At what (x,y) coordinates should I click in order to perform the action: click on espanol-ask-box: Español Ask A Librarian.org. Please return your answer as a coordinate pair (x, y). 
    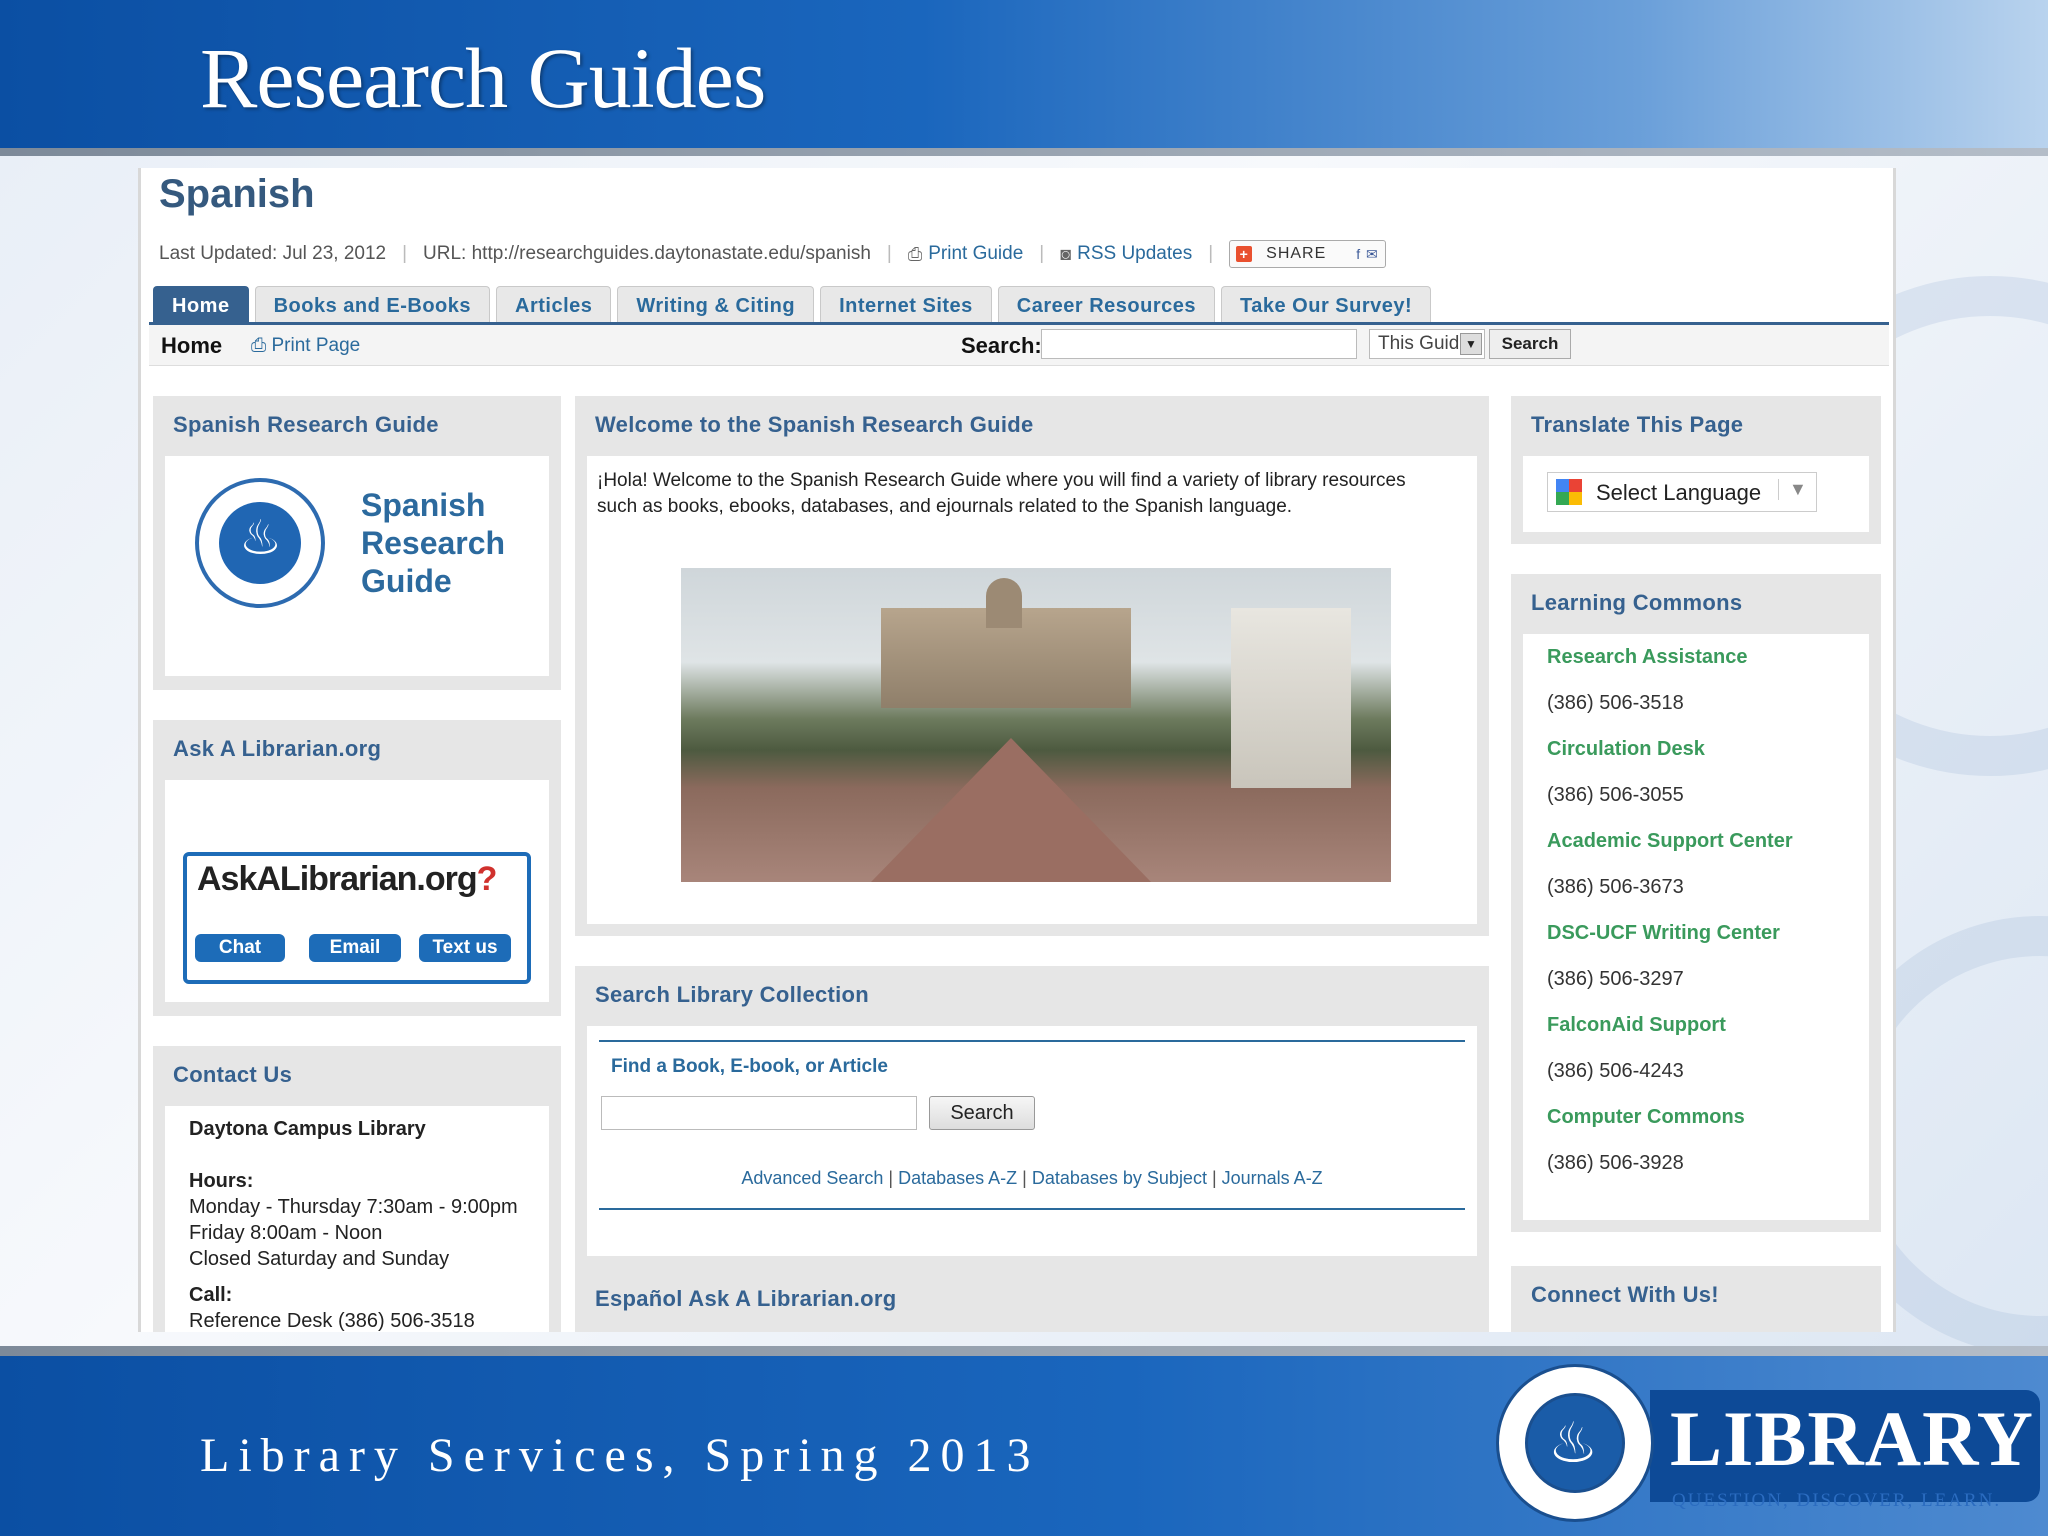
    Looking at the image, I should click on (1032, 1301).